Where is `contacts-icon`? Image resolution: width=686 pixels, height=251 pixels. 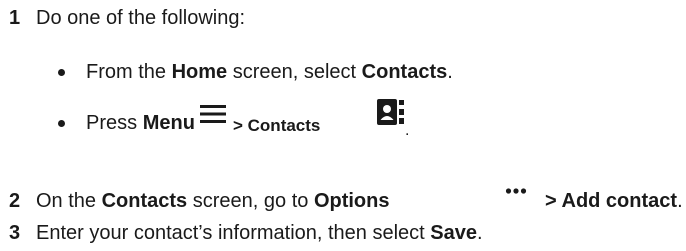 contacts-icon is located at coordinates (391, 114).